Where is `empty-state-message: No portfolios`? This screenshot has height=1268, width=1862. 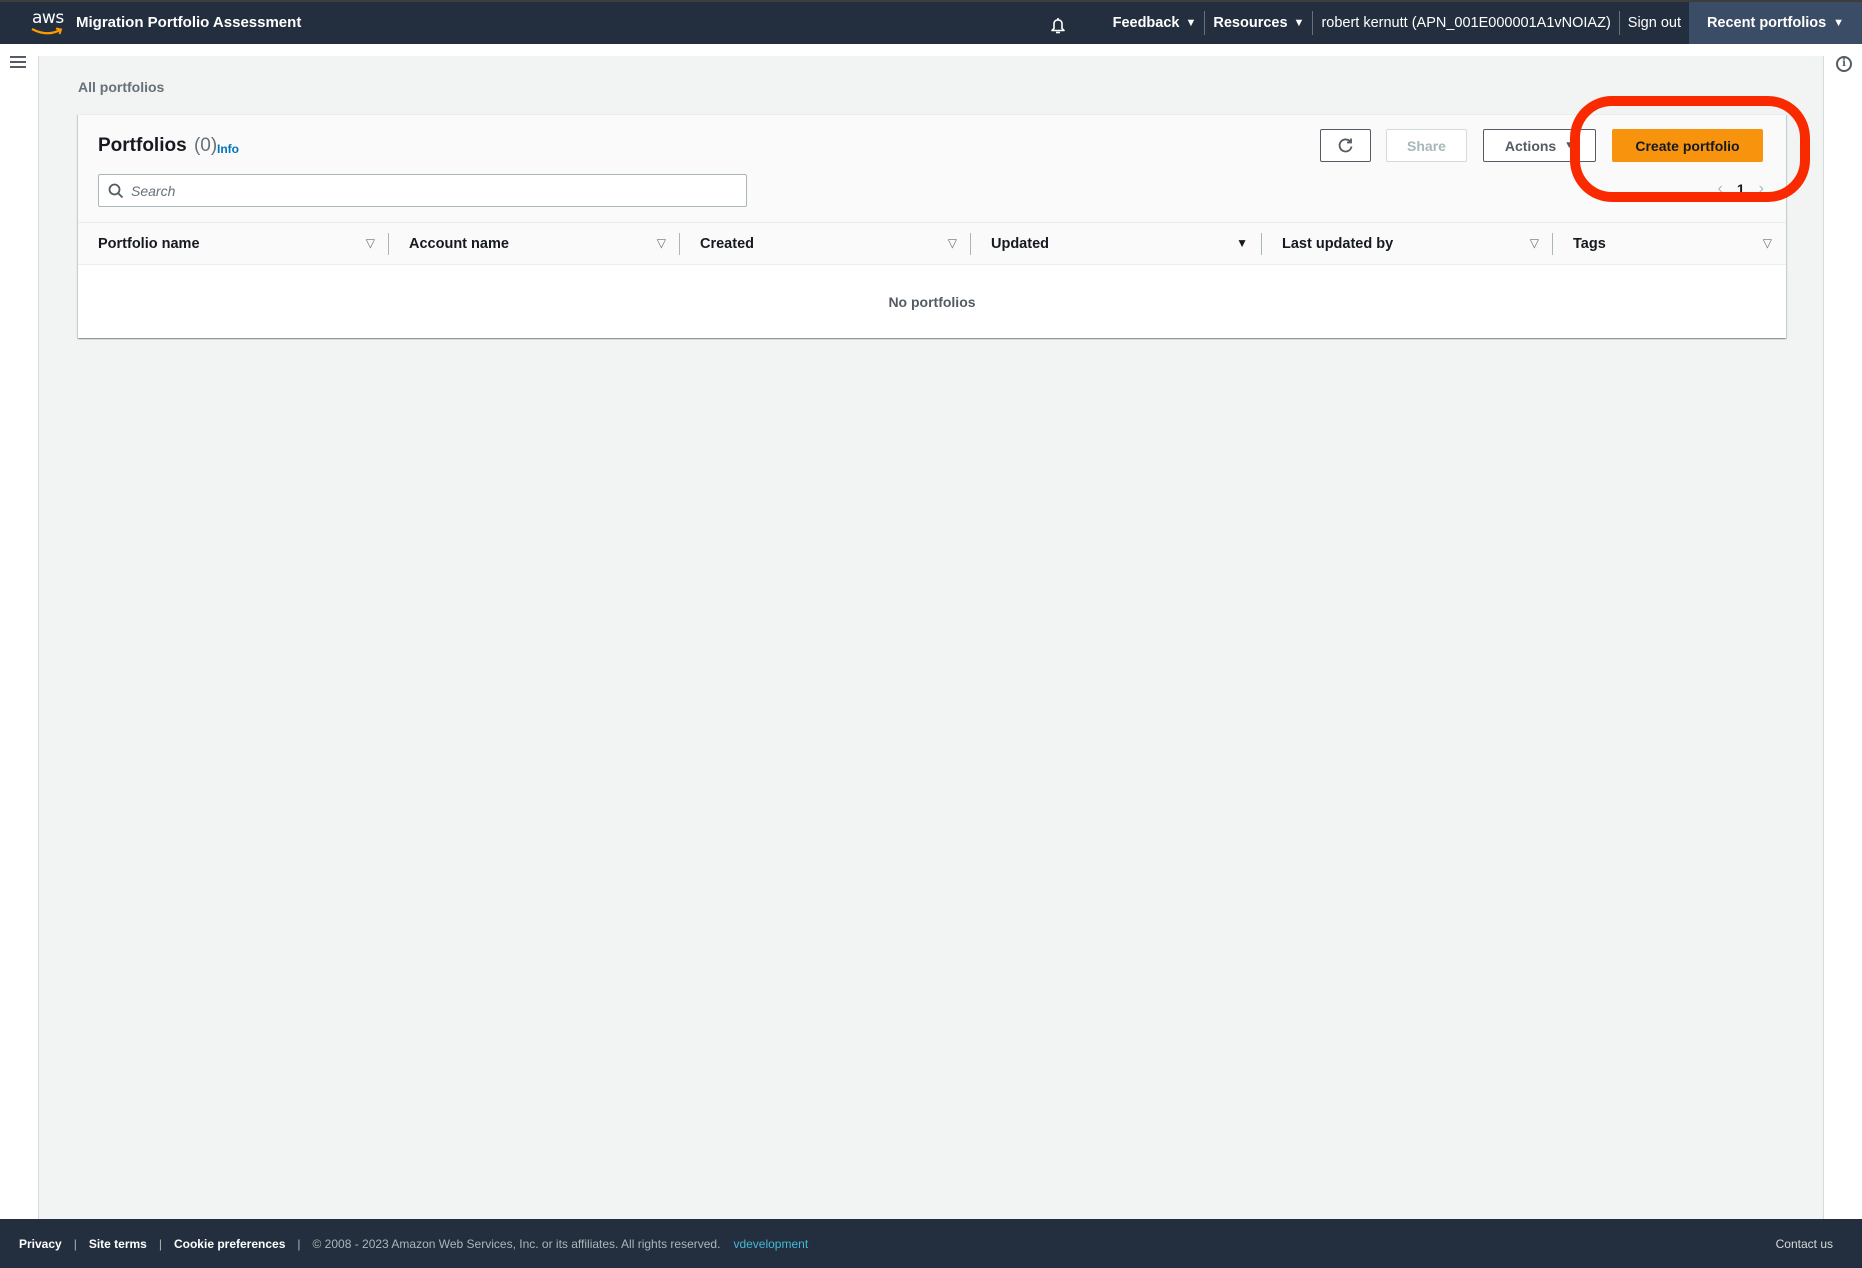
empty-state-message: No portfolios is located at coordinates (932, 302).